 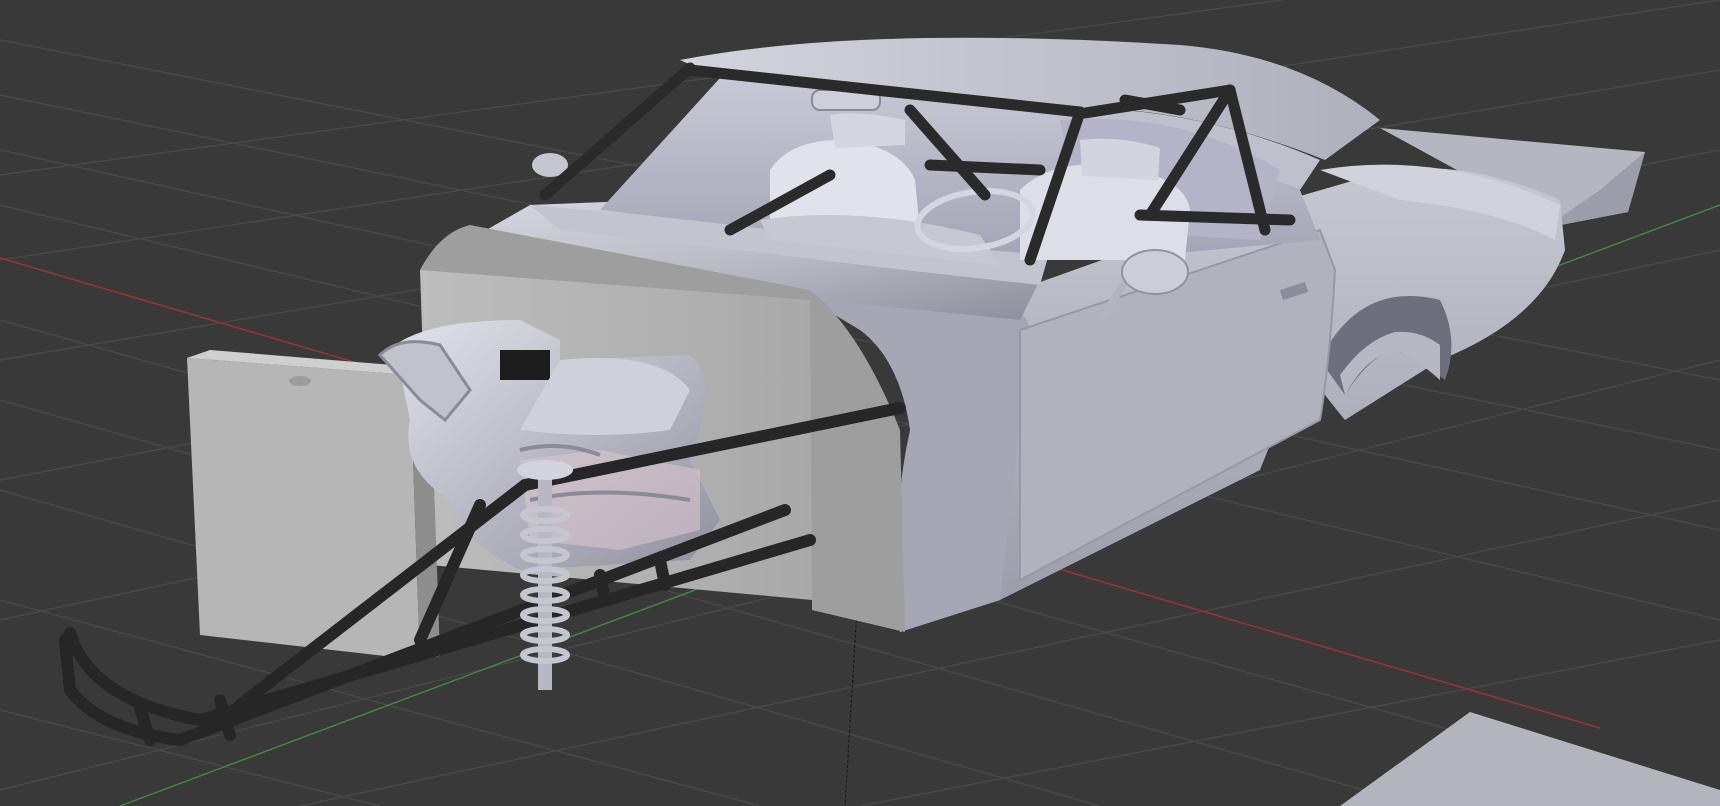 What do you see at coordinates (313, 505) in the screenshot?
I see `radiator` at bounding box center [313, 505].